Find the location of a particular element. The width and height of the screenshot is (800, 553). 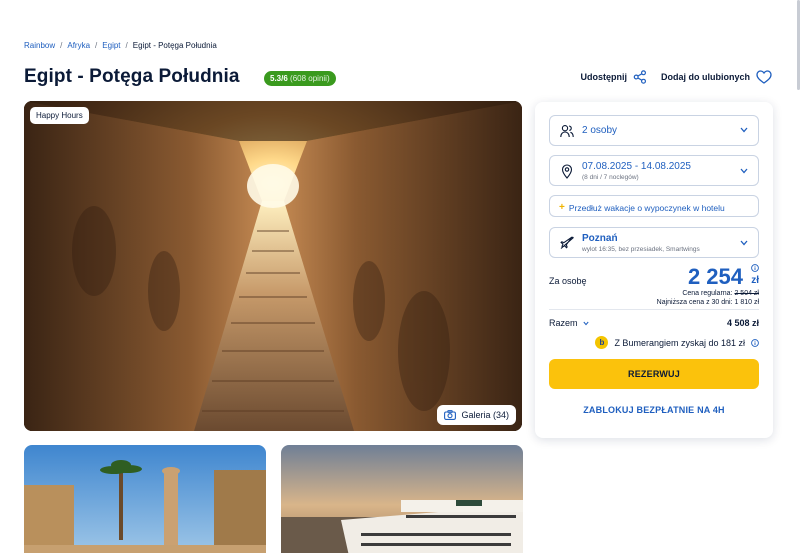

nile-cruise-ship-photo is located at coordinates (402, 499).